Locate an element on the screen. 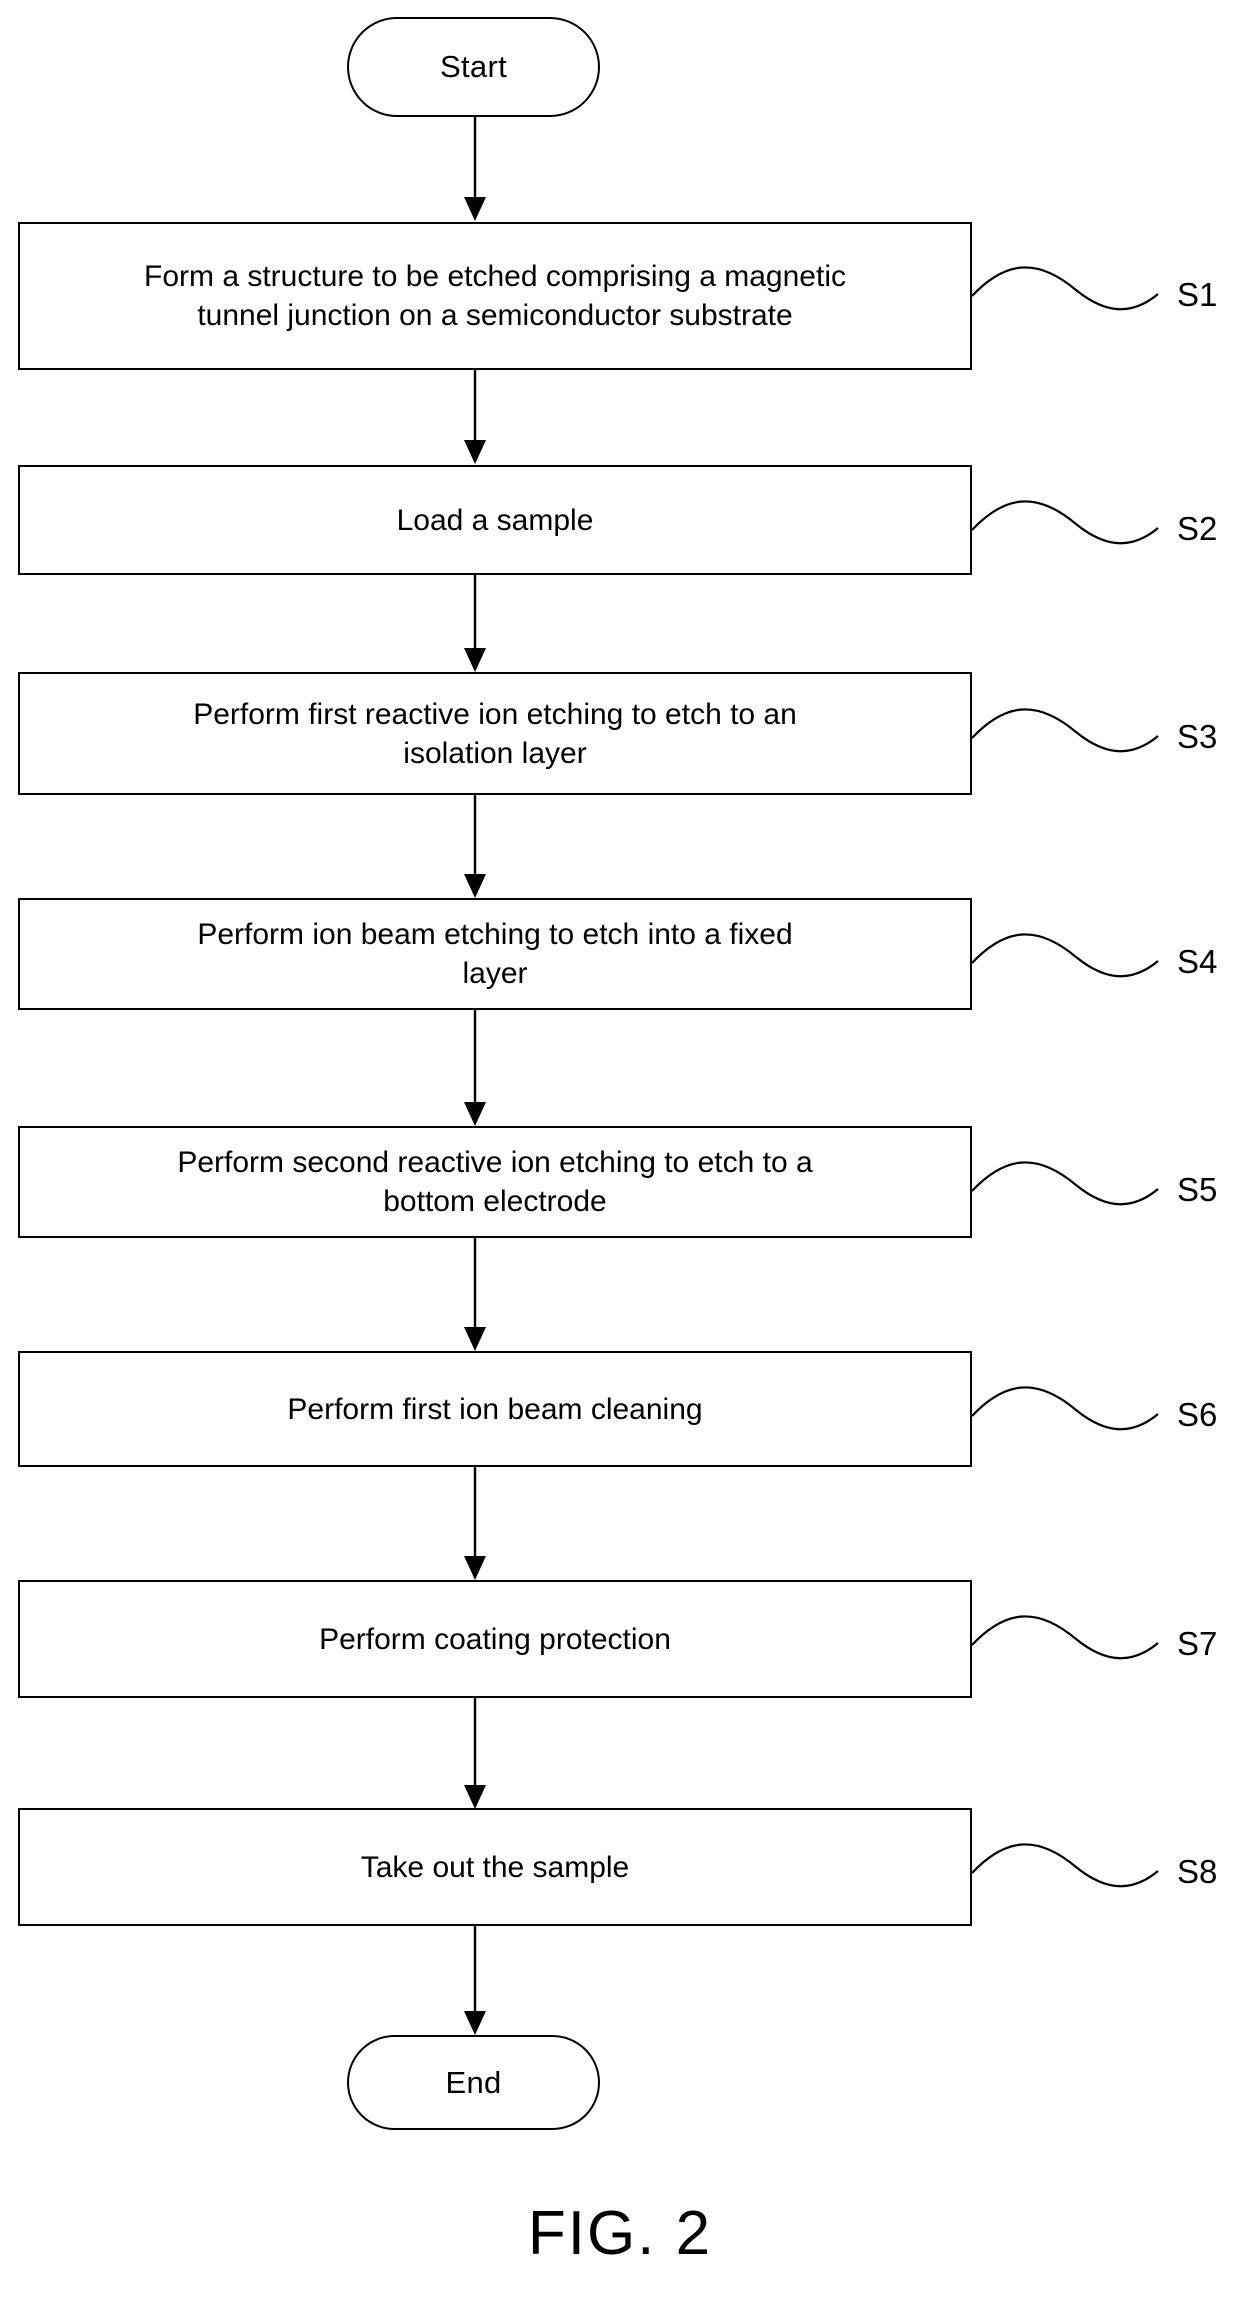  node-start-label: Start is located at coordinates (473, 67).